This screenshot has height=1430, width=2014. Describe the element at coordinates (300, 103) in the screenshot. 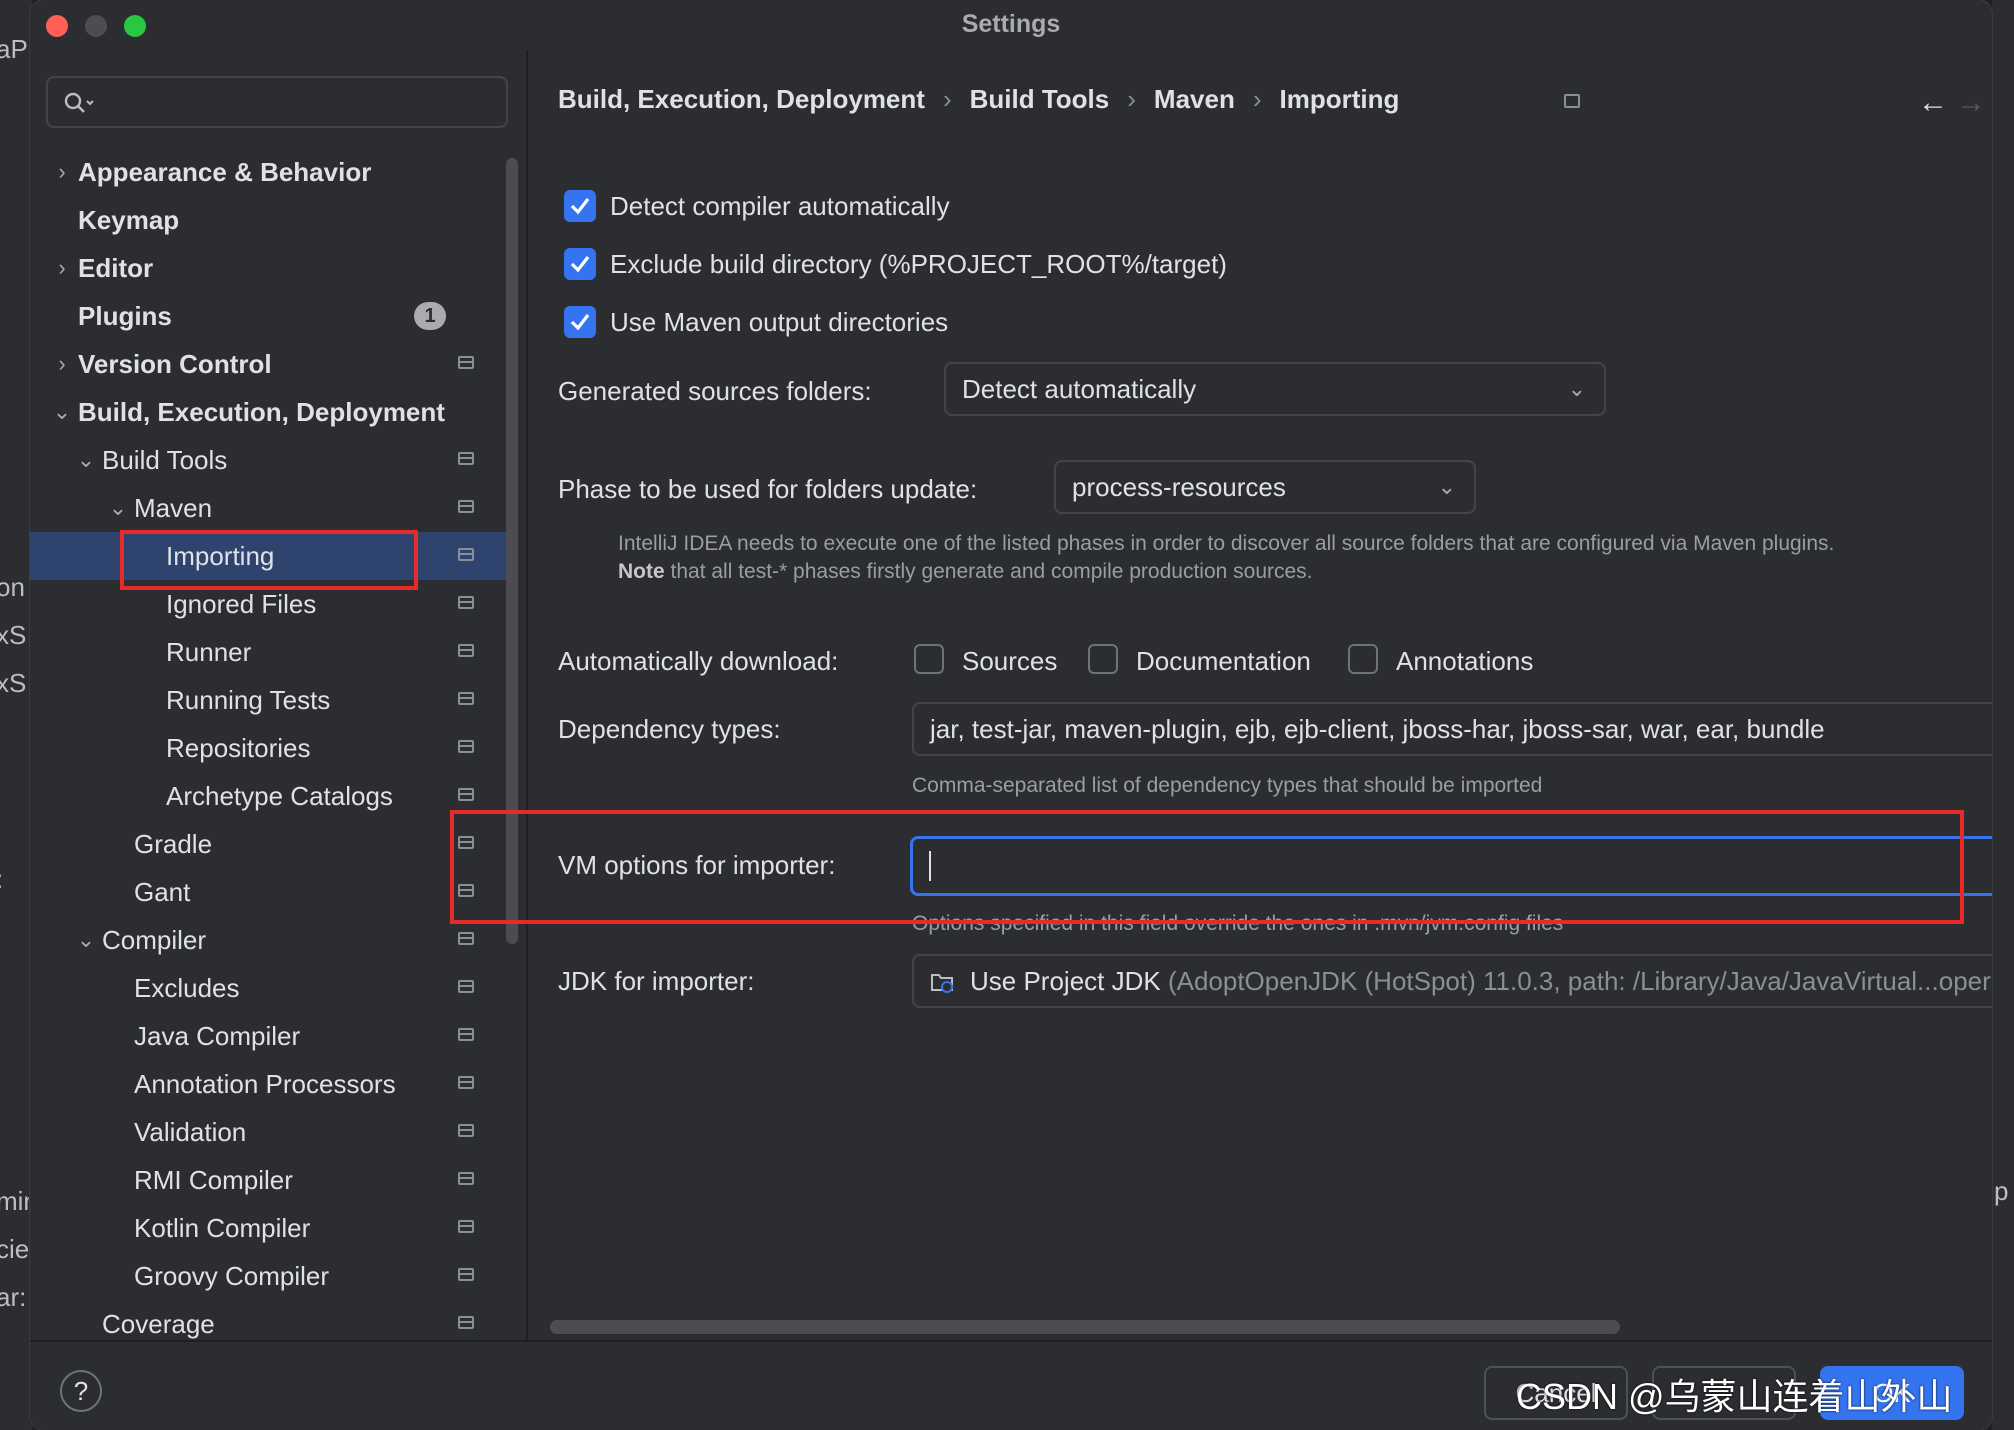

I see `search-input` at that location.